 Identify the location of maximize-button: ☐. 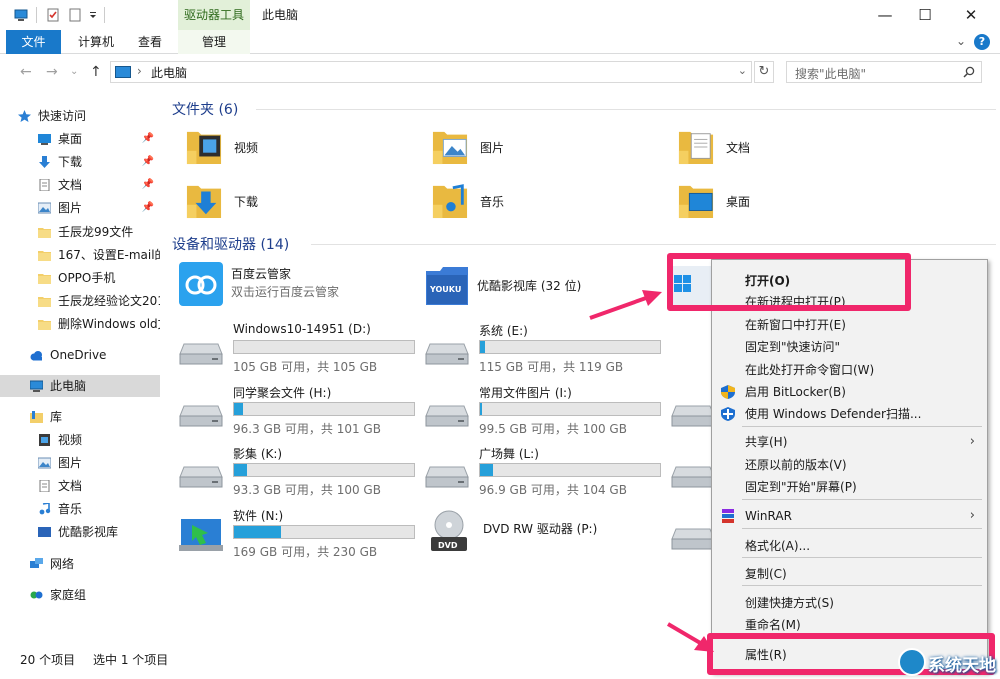
(925, 15).